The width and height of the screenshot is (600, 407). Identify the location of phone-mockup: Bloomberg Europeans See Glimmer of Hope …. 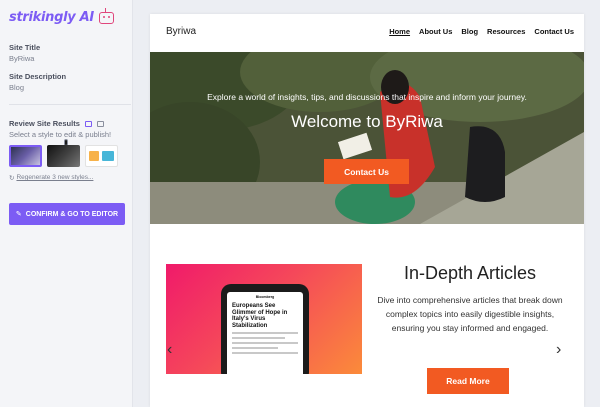
(265, 329).